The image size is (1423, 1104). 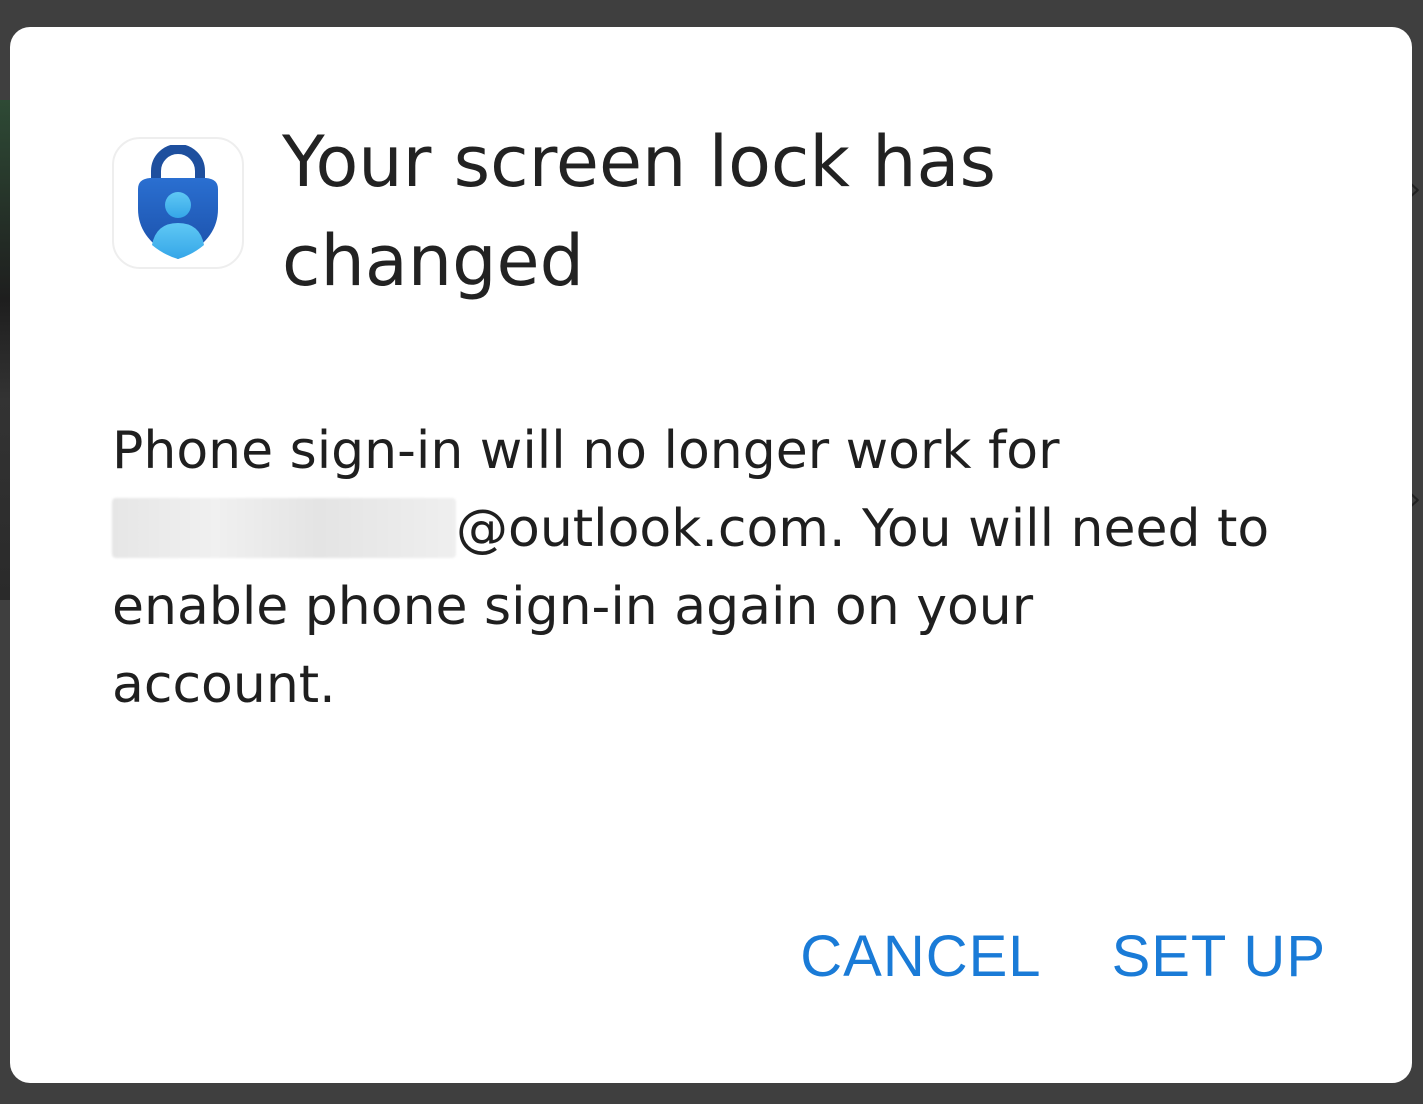 I want to click on lock-person-icon, so click(x=178, y=202).